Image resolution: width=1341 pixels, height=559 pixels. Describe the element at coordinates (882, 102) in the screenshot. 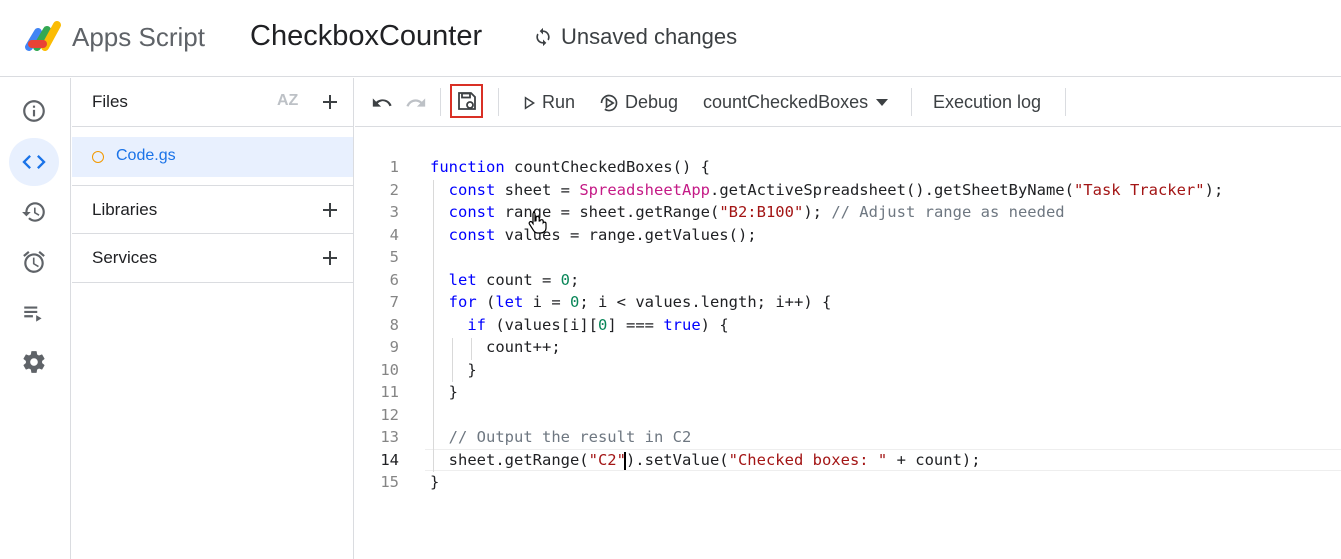

I see `dropdown-caret-icon` at that location.